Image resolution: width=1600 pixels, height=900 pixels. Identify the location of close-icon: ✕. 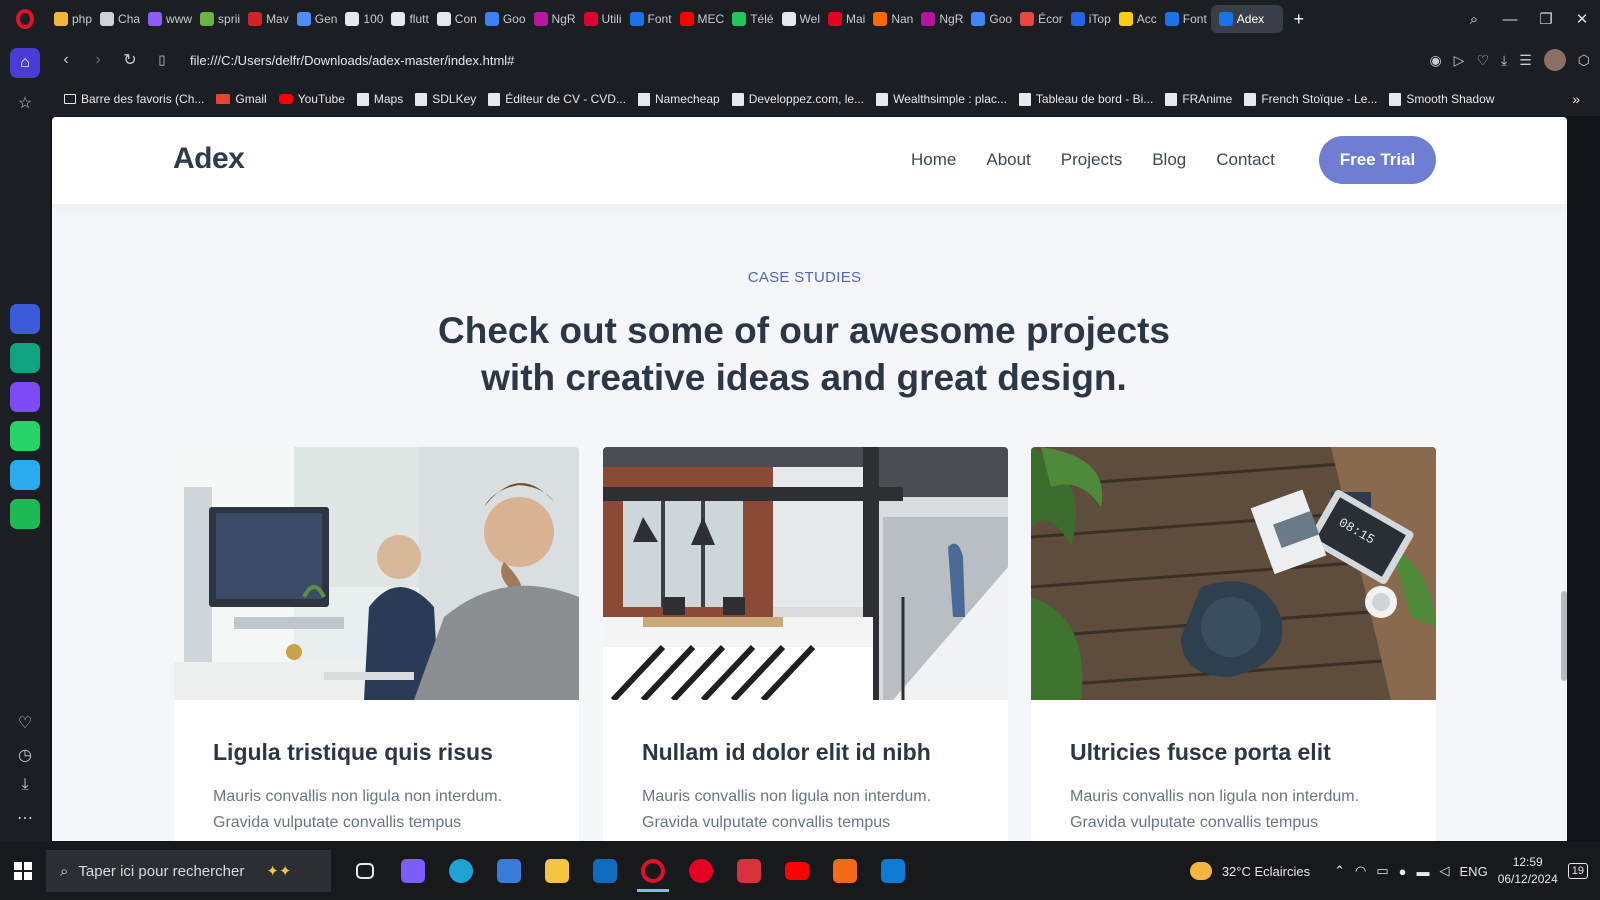
(1582, 19).